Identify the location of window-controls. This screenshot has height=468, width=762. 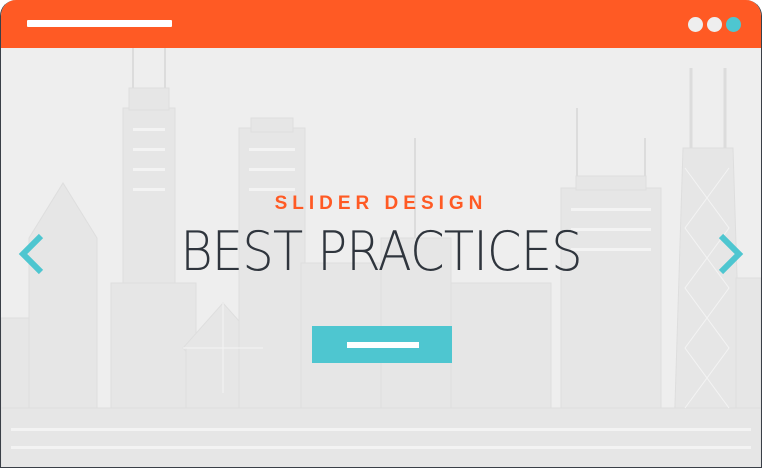
(714, 24).